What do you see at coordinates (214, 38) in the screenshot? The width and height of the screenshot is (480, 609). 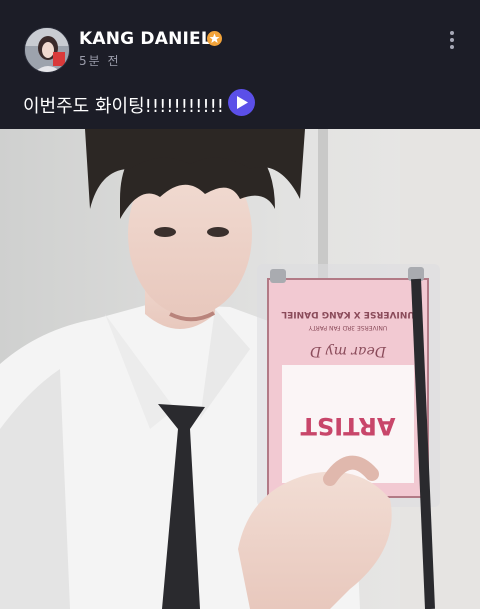 I see `star-badge-icon` at bounding box center [214, 38].